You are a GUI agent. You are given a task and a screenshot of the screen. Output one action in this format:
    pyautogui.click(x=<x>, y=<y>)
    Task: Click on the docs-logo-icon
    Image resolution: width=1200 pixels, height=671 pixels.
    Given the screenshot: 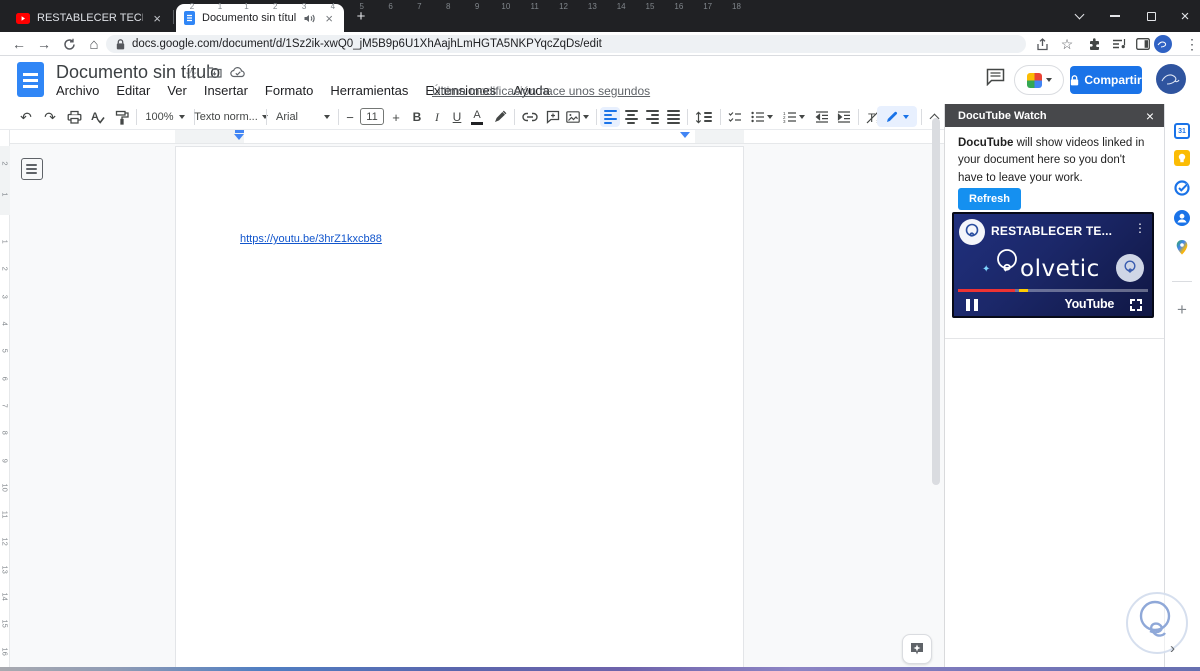 What is the action you would take?
    pyautogui.click(x=30, y=79)
    